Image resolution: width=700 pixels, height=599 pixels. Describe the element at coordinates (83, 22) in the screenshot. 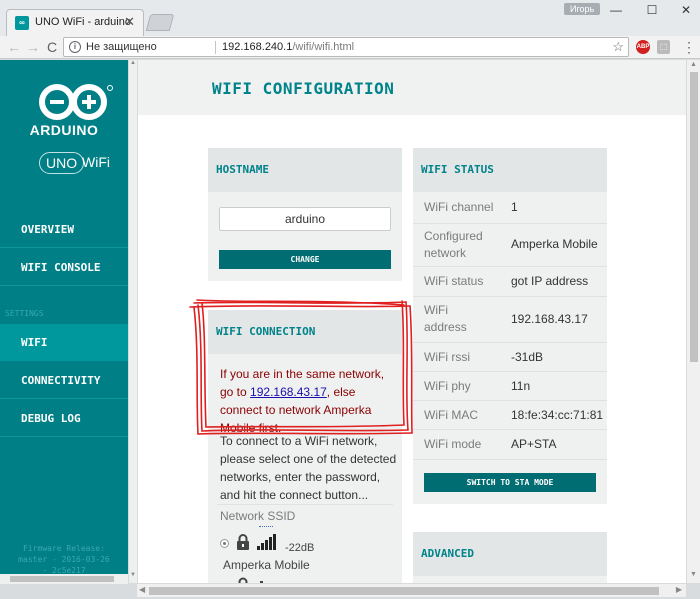

I see `tab-title: UNO WiFi - arduino` at that location.